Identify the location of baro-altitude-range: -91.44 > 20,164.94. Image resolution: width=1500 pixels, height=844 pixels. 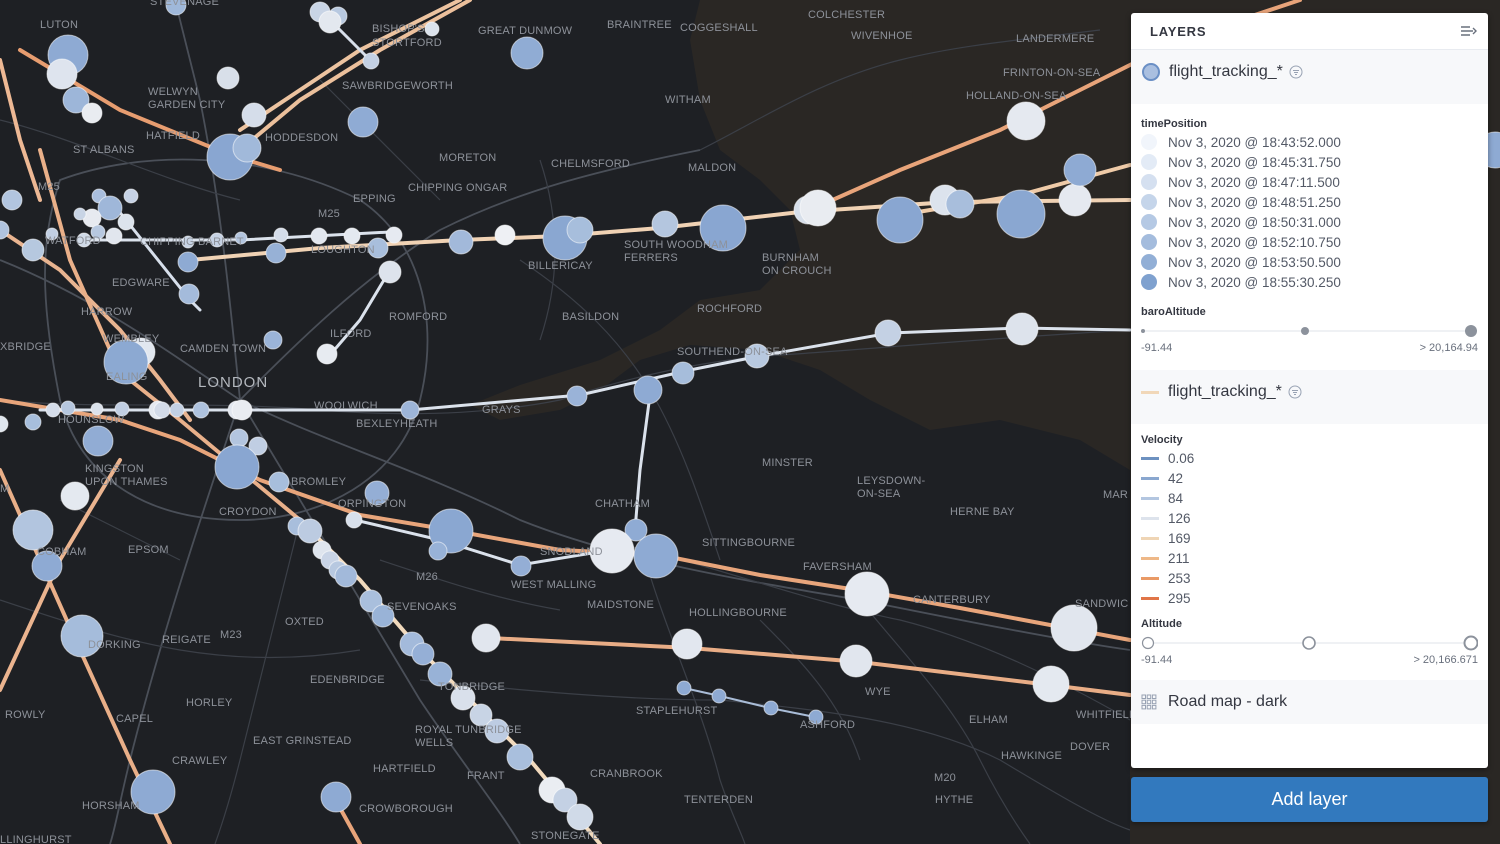
(1309, 349).